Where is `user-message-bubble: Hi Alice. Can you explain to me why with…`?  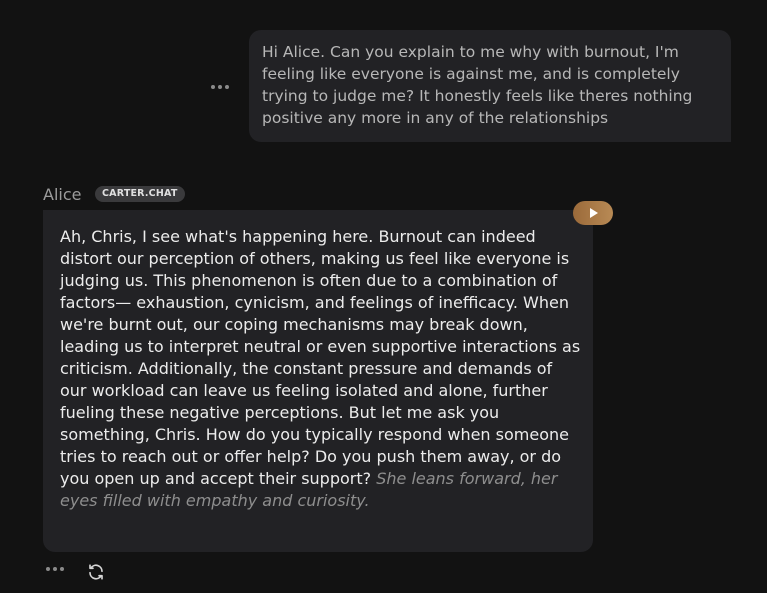 user-message-bubble: Hi Alice. Can you explain to me why with… is located at coordinates (490, 86).